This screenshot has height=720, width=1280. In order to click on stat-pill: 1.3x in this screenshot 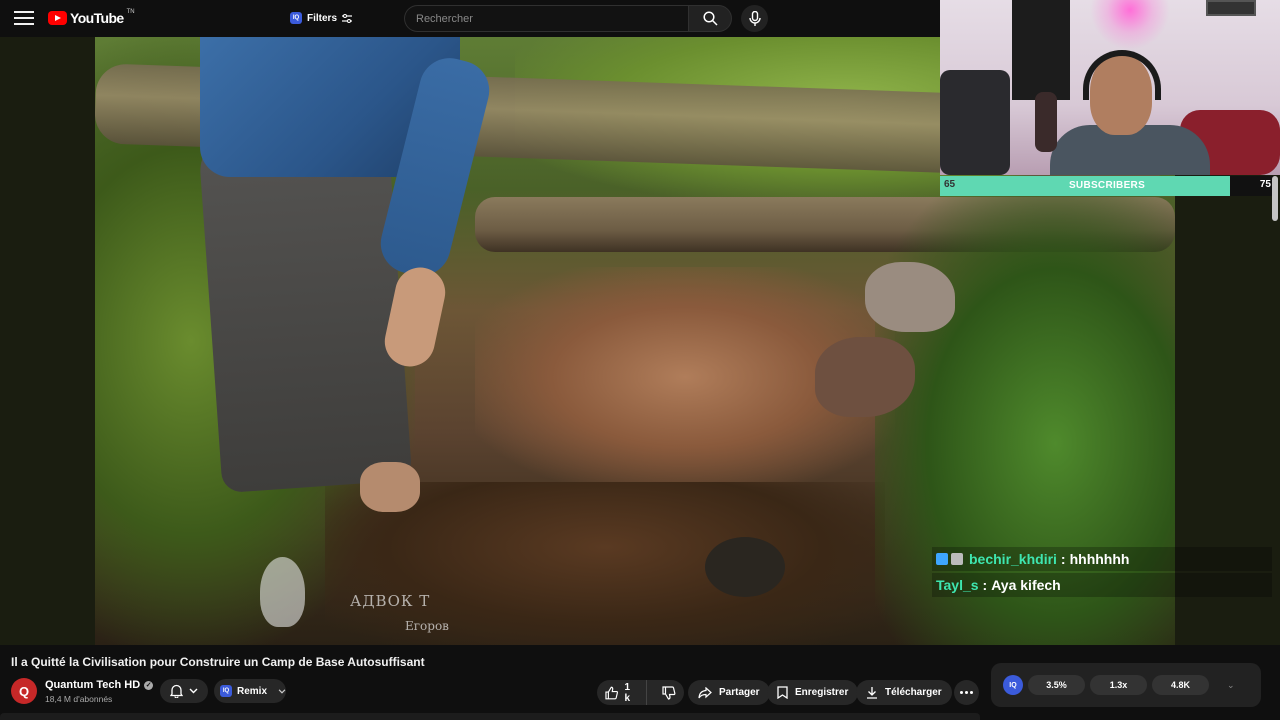, I will do `click(1118, 685)`.